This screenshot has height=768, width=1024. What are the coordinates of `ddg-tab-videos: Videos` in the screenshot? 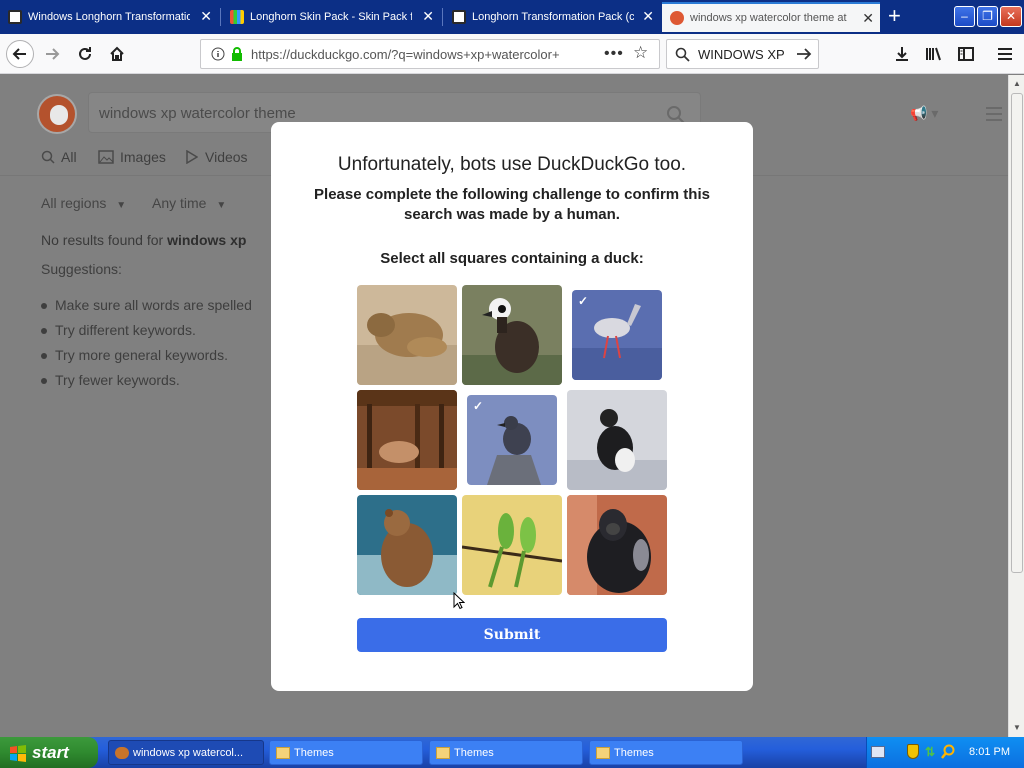 It's located at (217, 157).